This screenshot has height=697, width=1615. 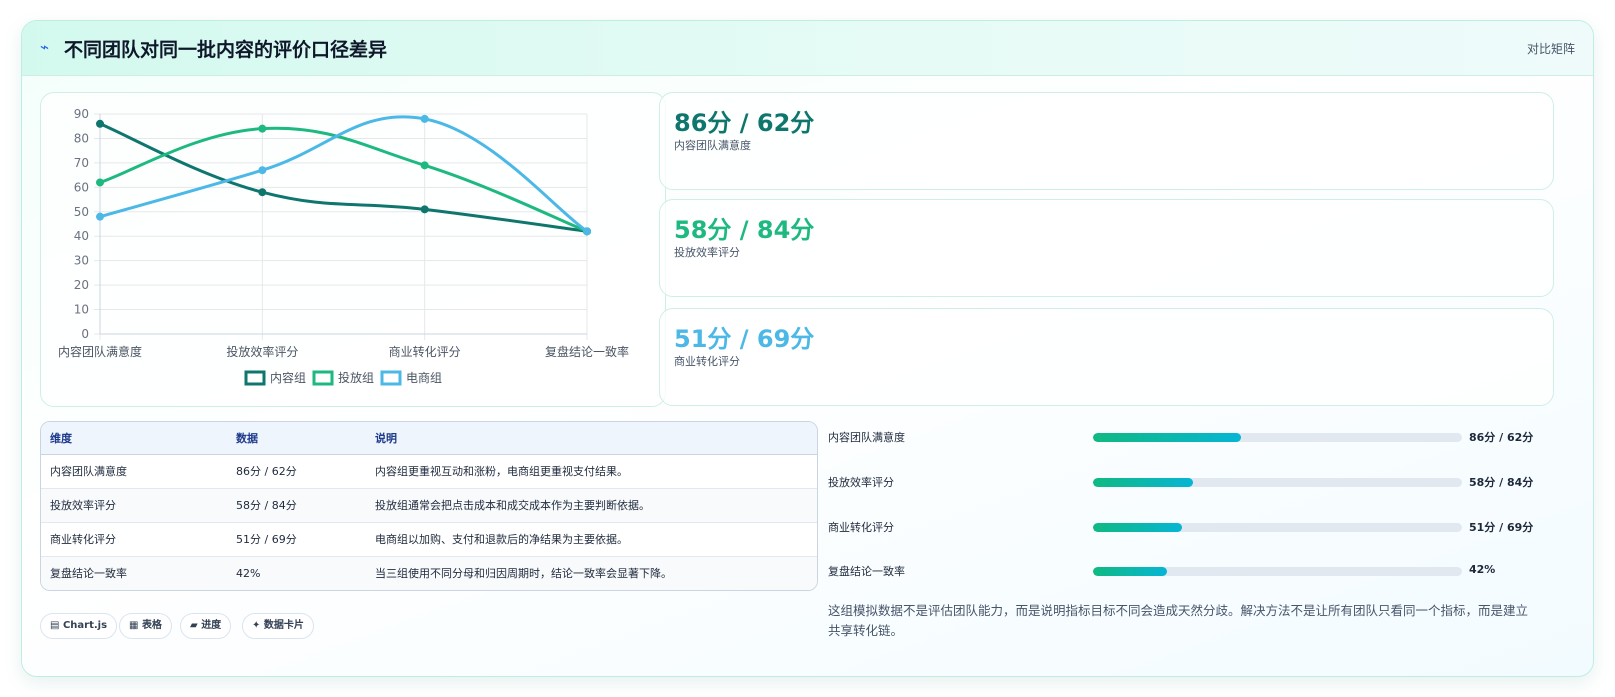 What do you see at coordinates (283, 625) in the screenshot?
I see `chip-label: 数据卡片` at bounding box center [283, 625].